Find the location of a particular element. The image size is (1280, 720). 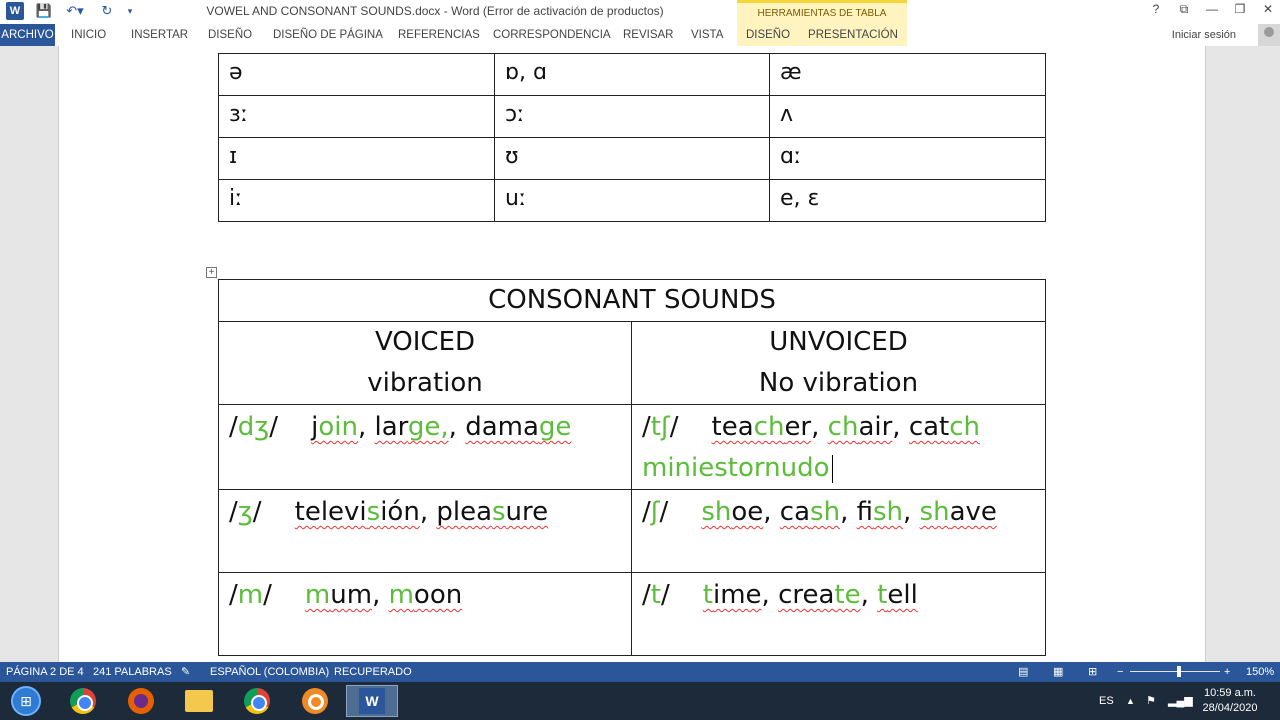

plain-letters: tea is located at coordinates (732, 427).